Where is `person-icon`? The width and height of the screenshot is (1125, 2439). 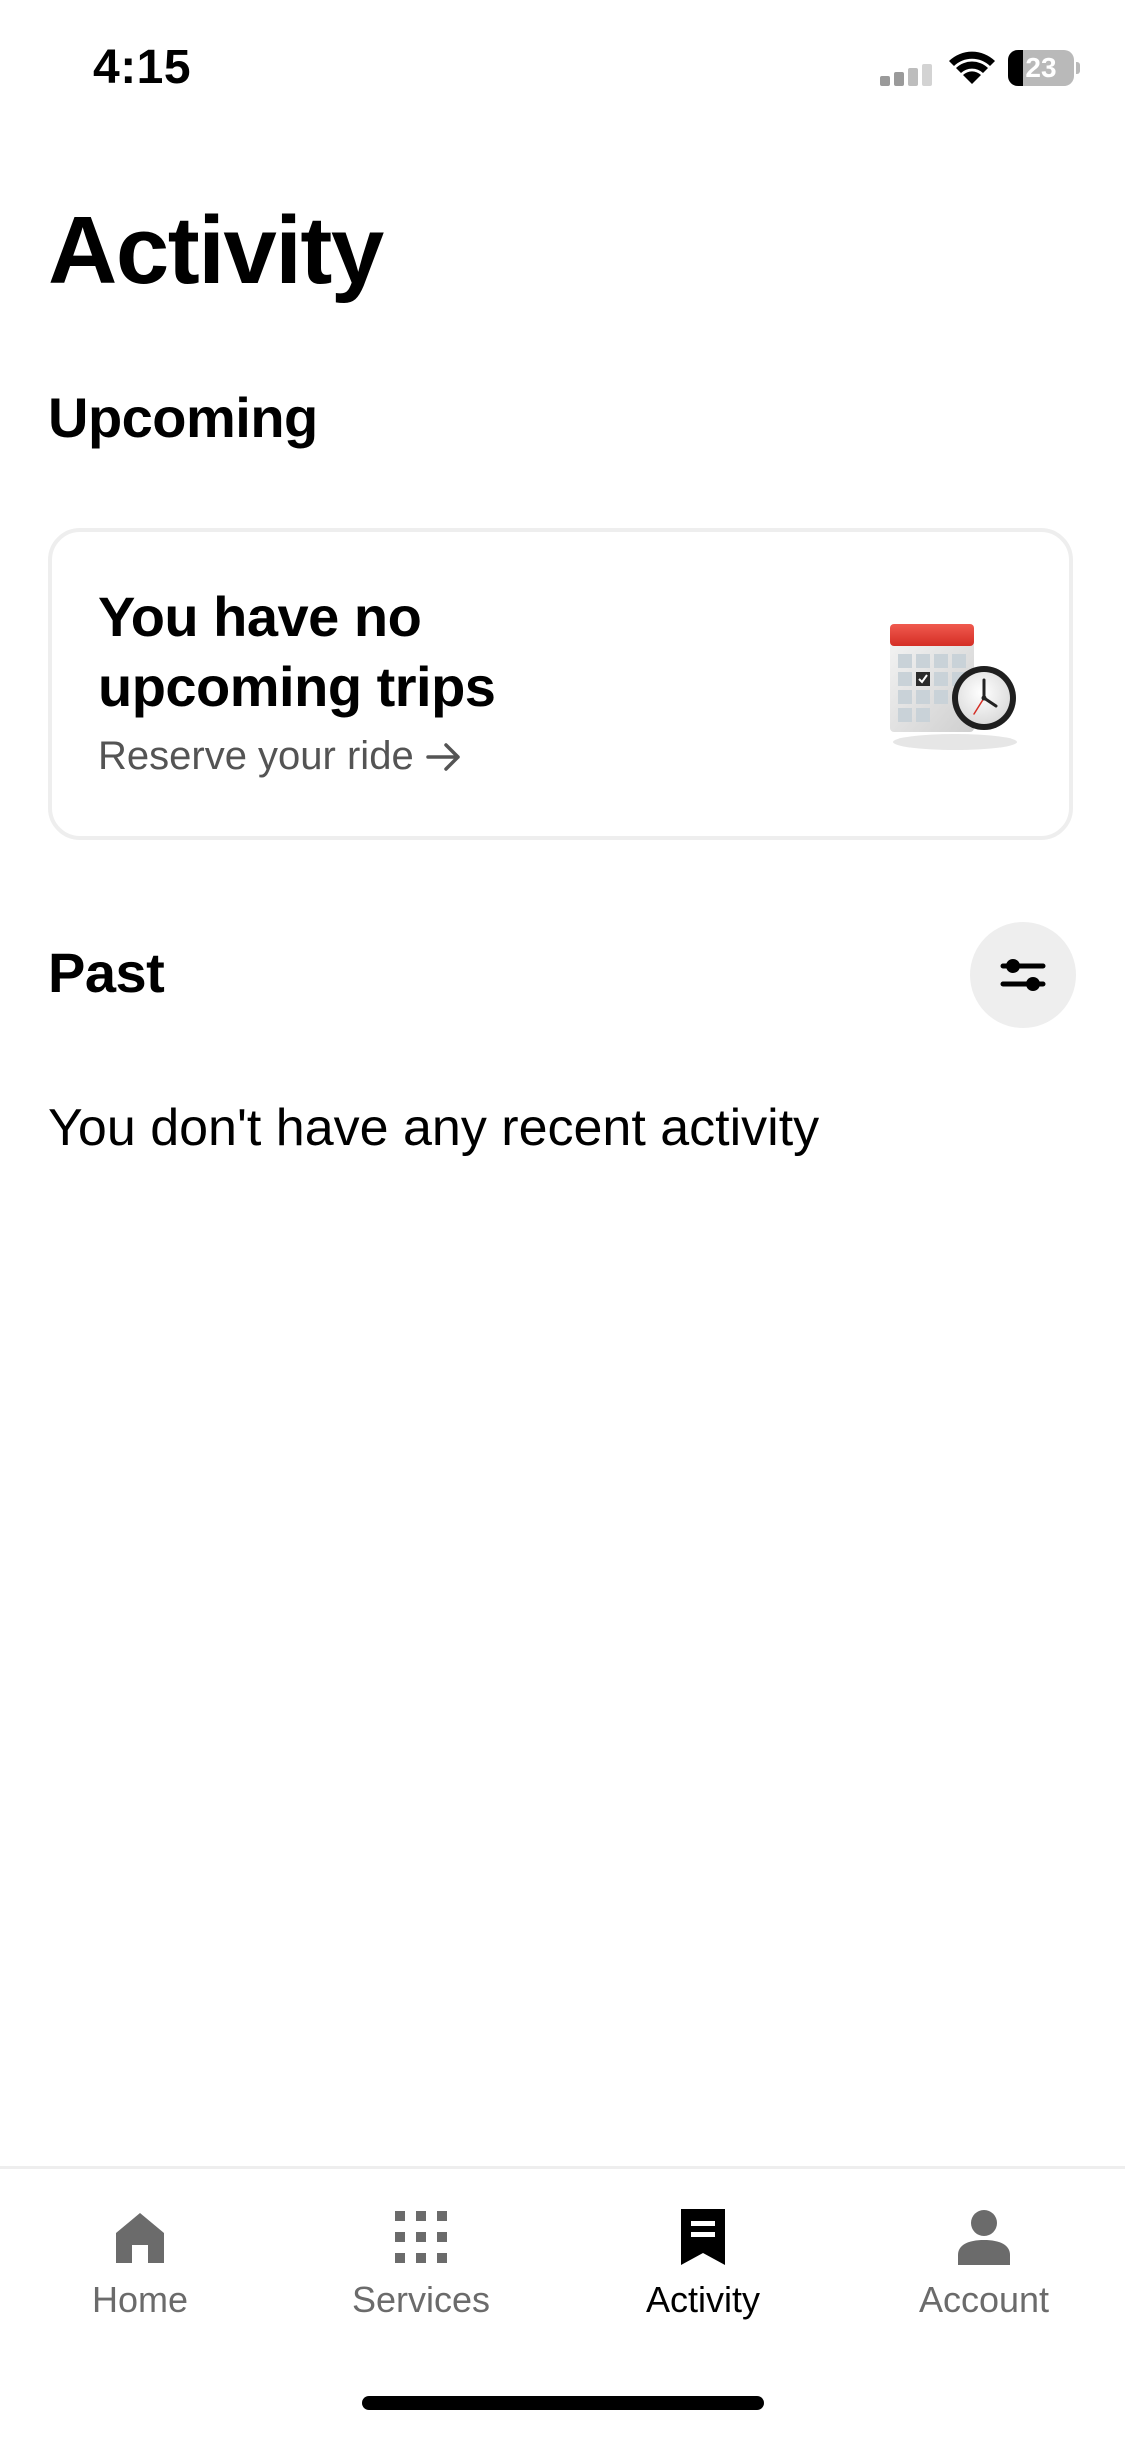
person-icon is located at coordinates (984, 2237).